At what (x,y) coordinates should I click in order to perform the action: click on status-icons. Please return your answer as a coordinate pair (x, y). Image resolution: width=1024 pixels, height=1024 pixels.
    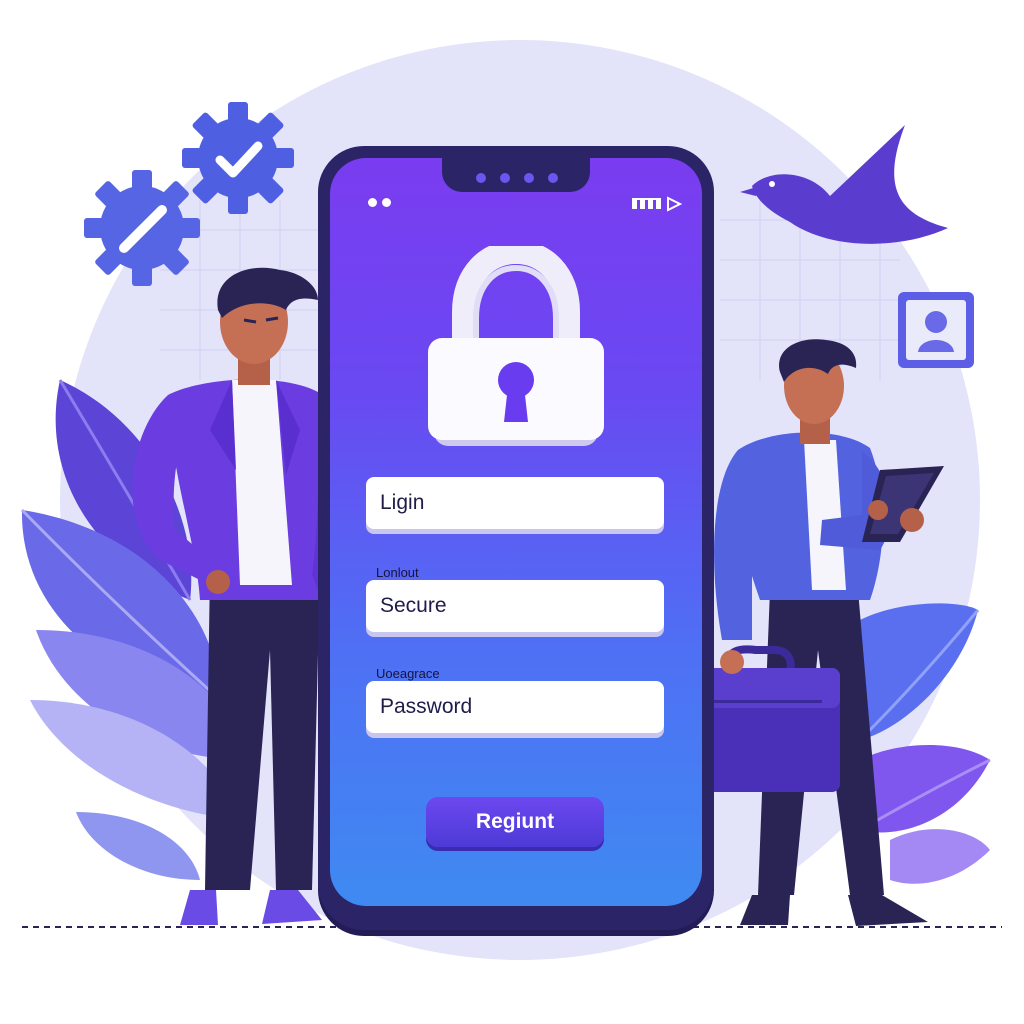
    Looking at the image, I should click on (657, 204).